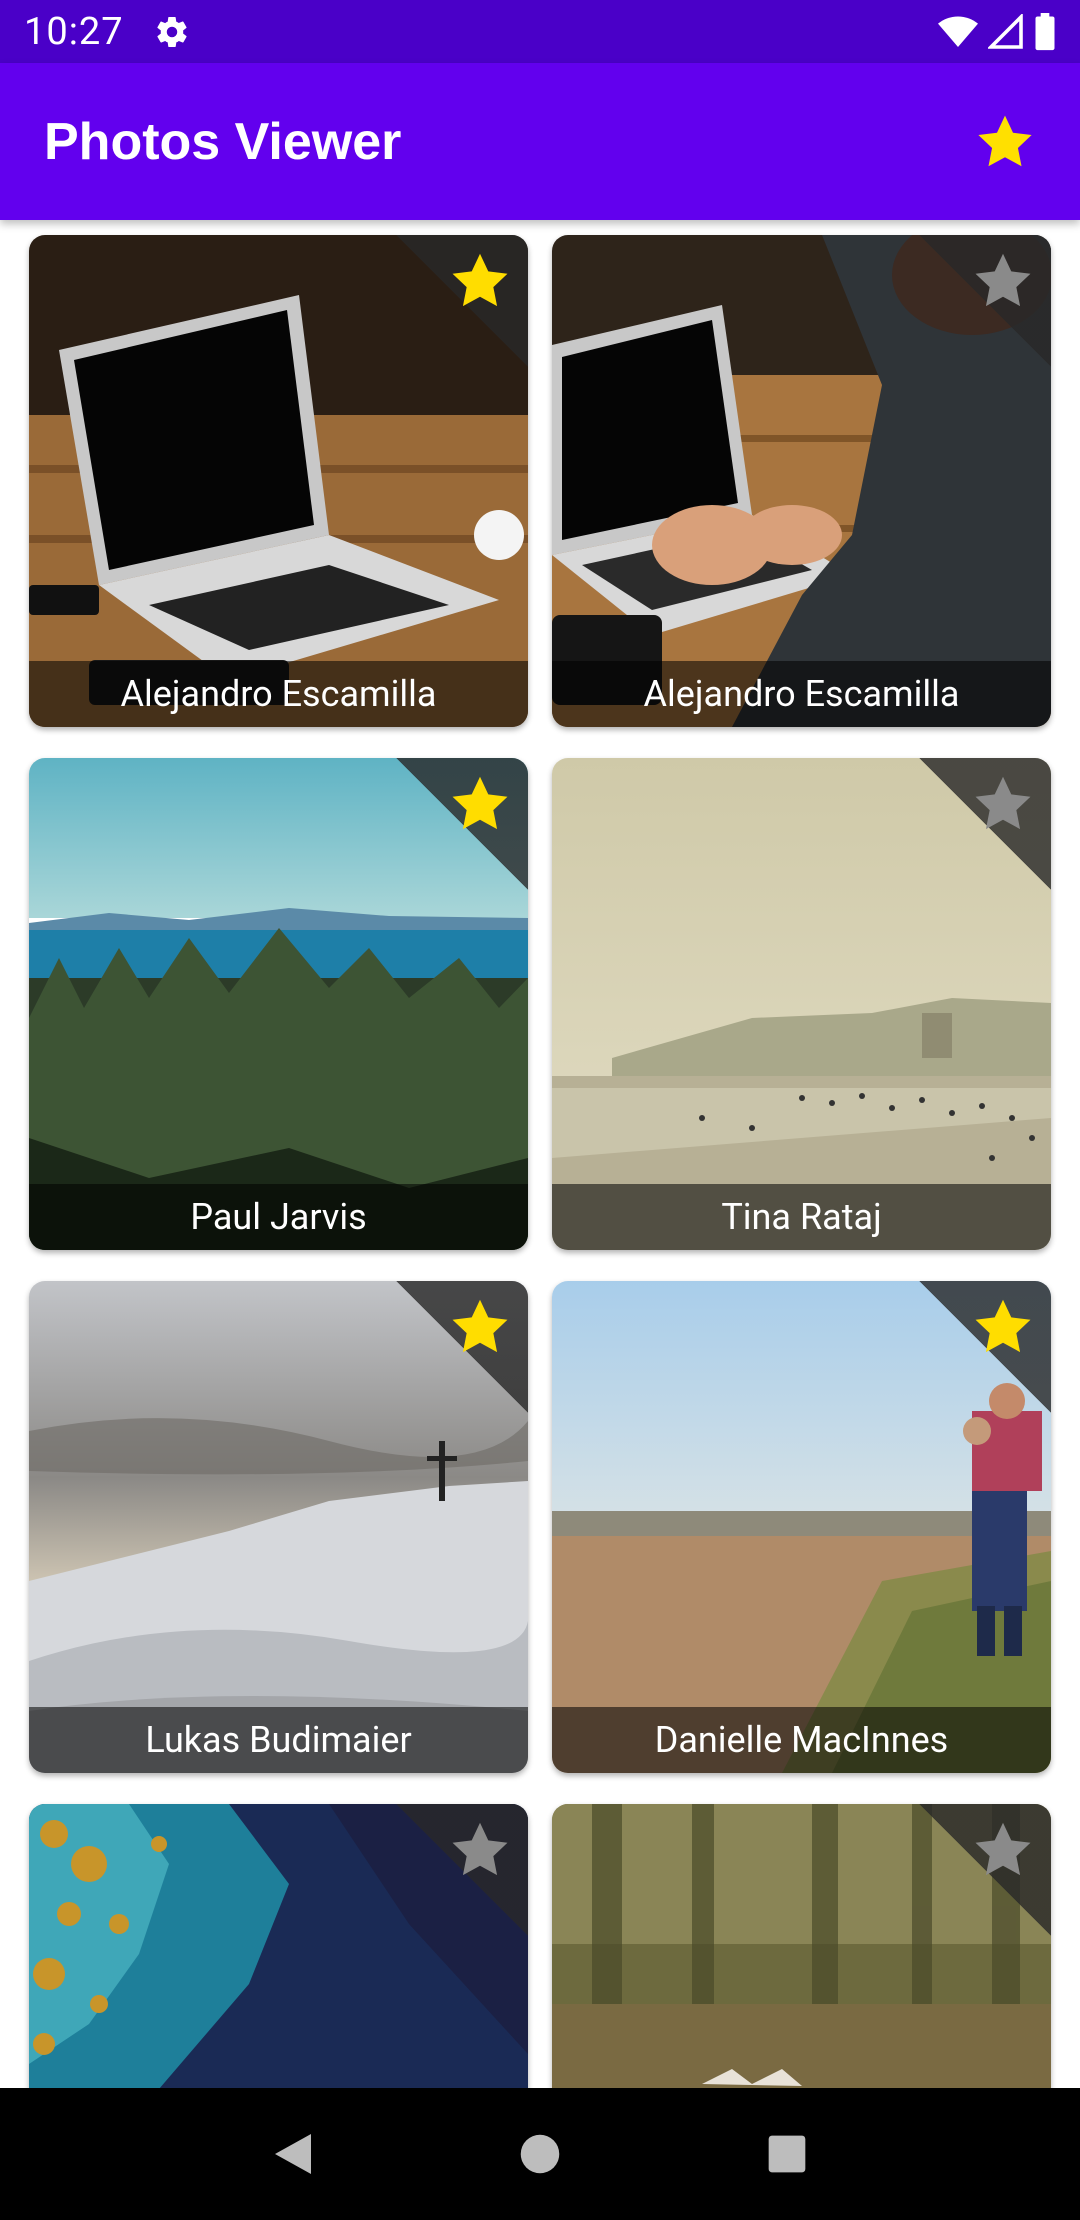 The image size is (1080, 2220). What do you see at coordinates (801, 1004) in the screenshot?
I see `photo-card: Tina Rataj` at bounding box center [801, 1004].